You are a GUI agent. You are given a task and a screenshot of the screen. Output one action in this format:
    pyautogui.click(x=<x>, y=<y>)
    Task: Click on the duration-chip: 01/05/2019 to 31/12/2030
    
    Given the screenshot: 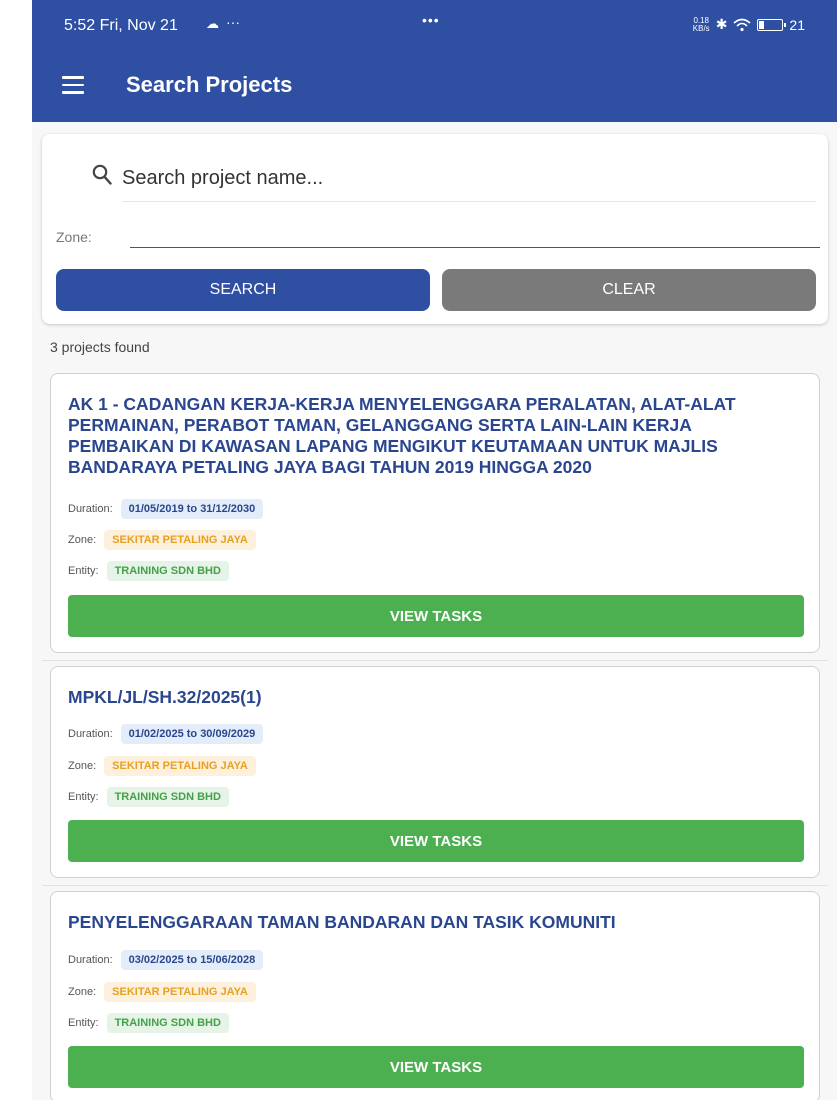 What is the action you would take?
    pyautogui.click(x=192, y=509)
    